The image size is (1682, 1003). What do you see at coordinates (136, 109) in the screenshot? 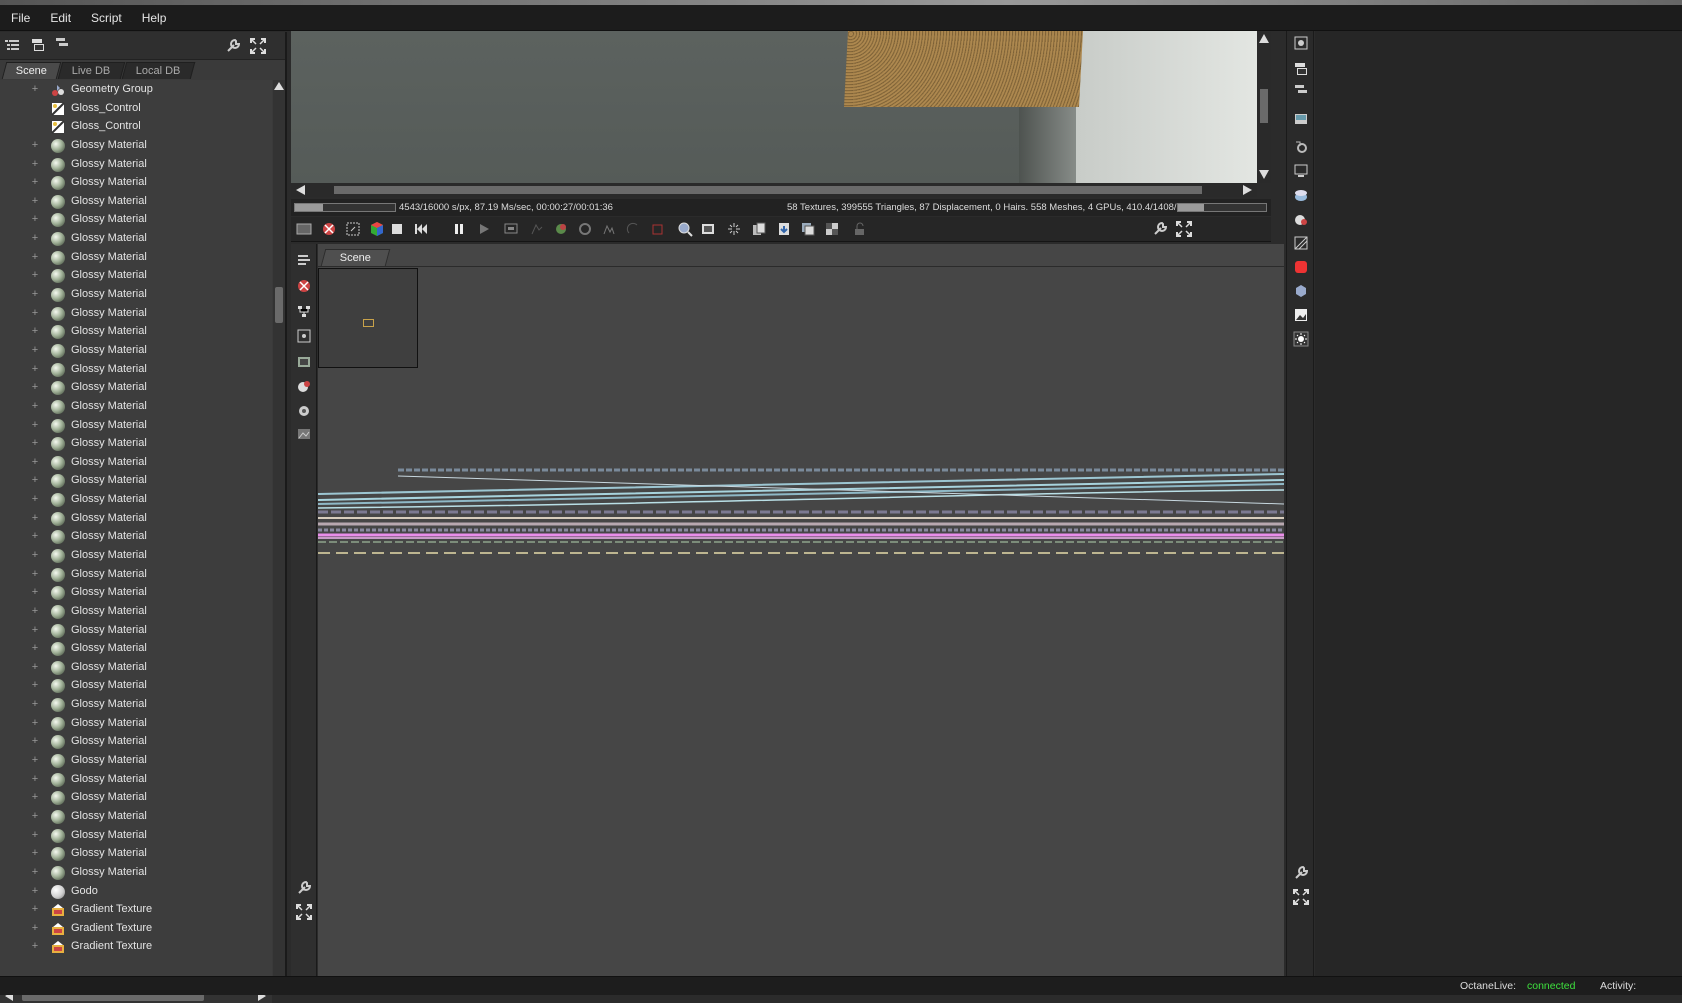
I see `outliner-item: Gloss_Control` at bounding box center [136, 109].